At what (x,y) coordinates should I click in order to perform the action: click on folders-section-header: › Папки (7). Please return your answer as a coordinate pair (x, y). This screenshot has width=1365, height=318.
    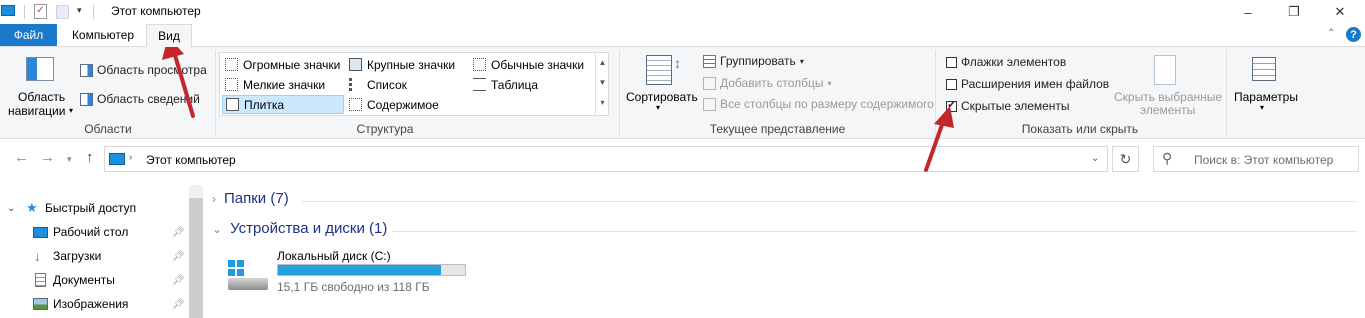
    Looking at the image, I should click on (250, 198).